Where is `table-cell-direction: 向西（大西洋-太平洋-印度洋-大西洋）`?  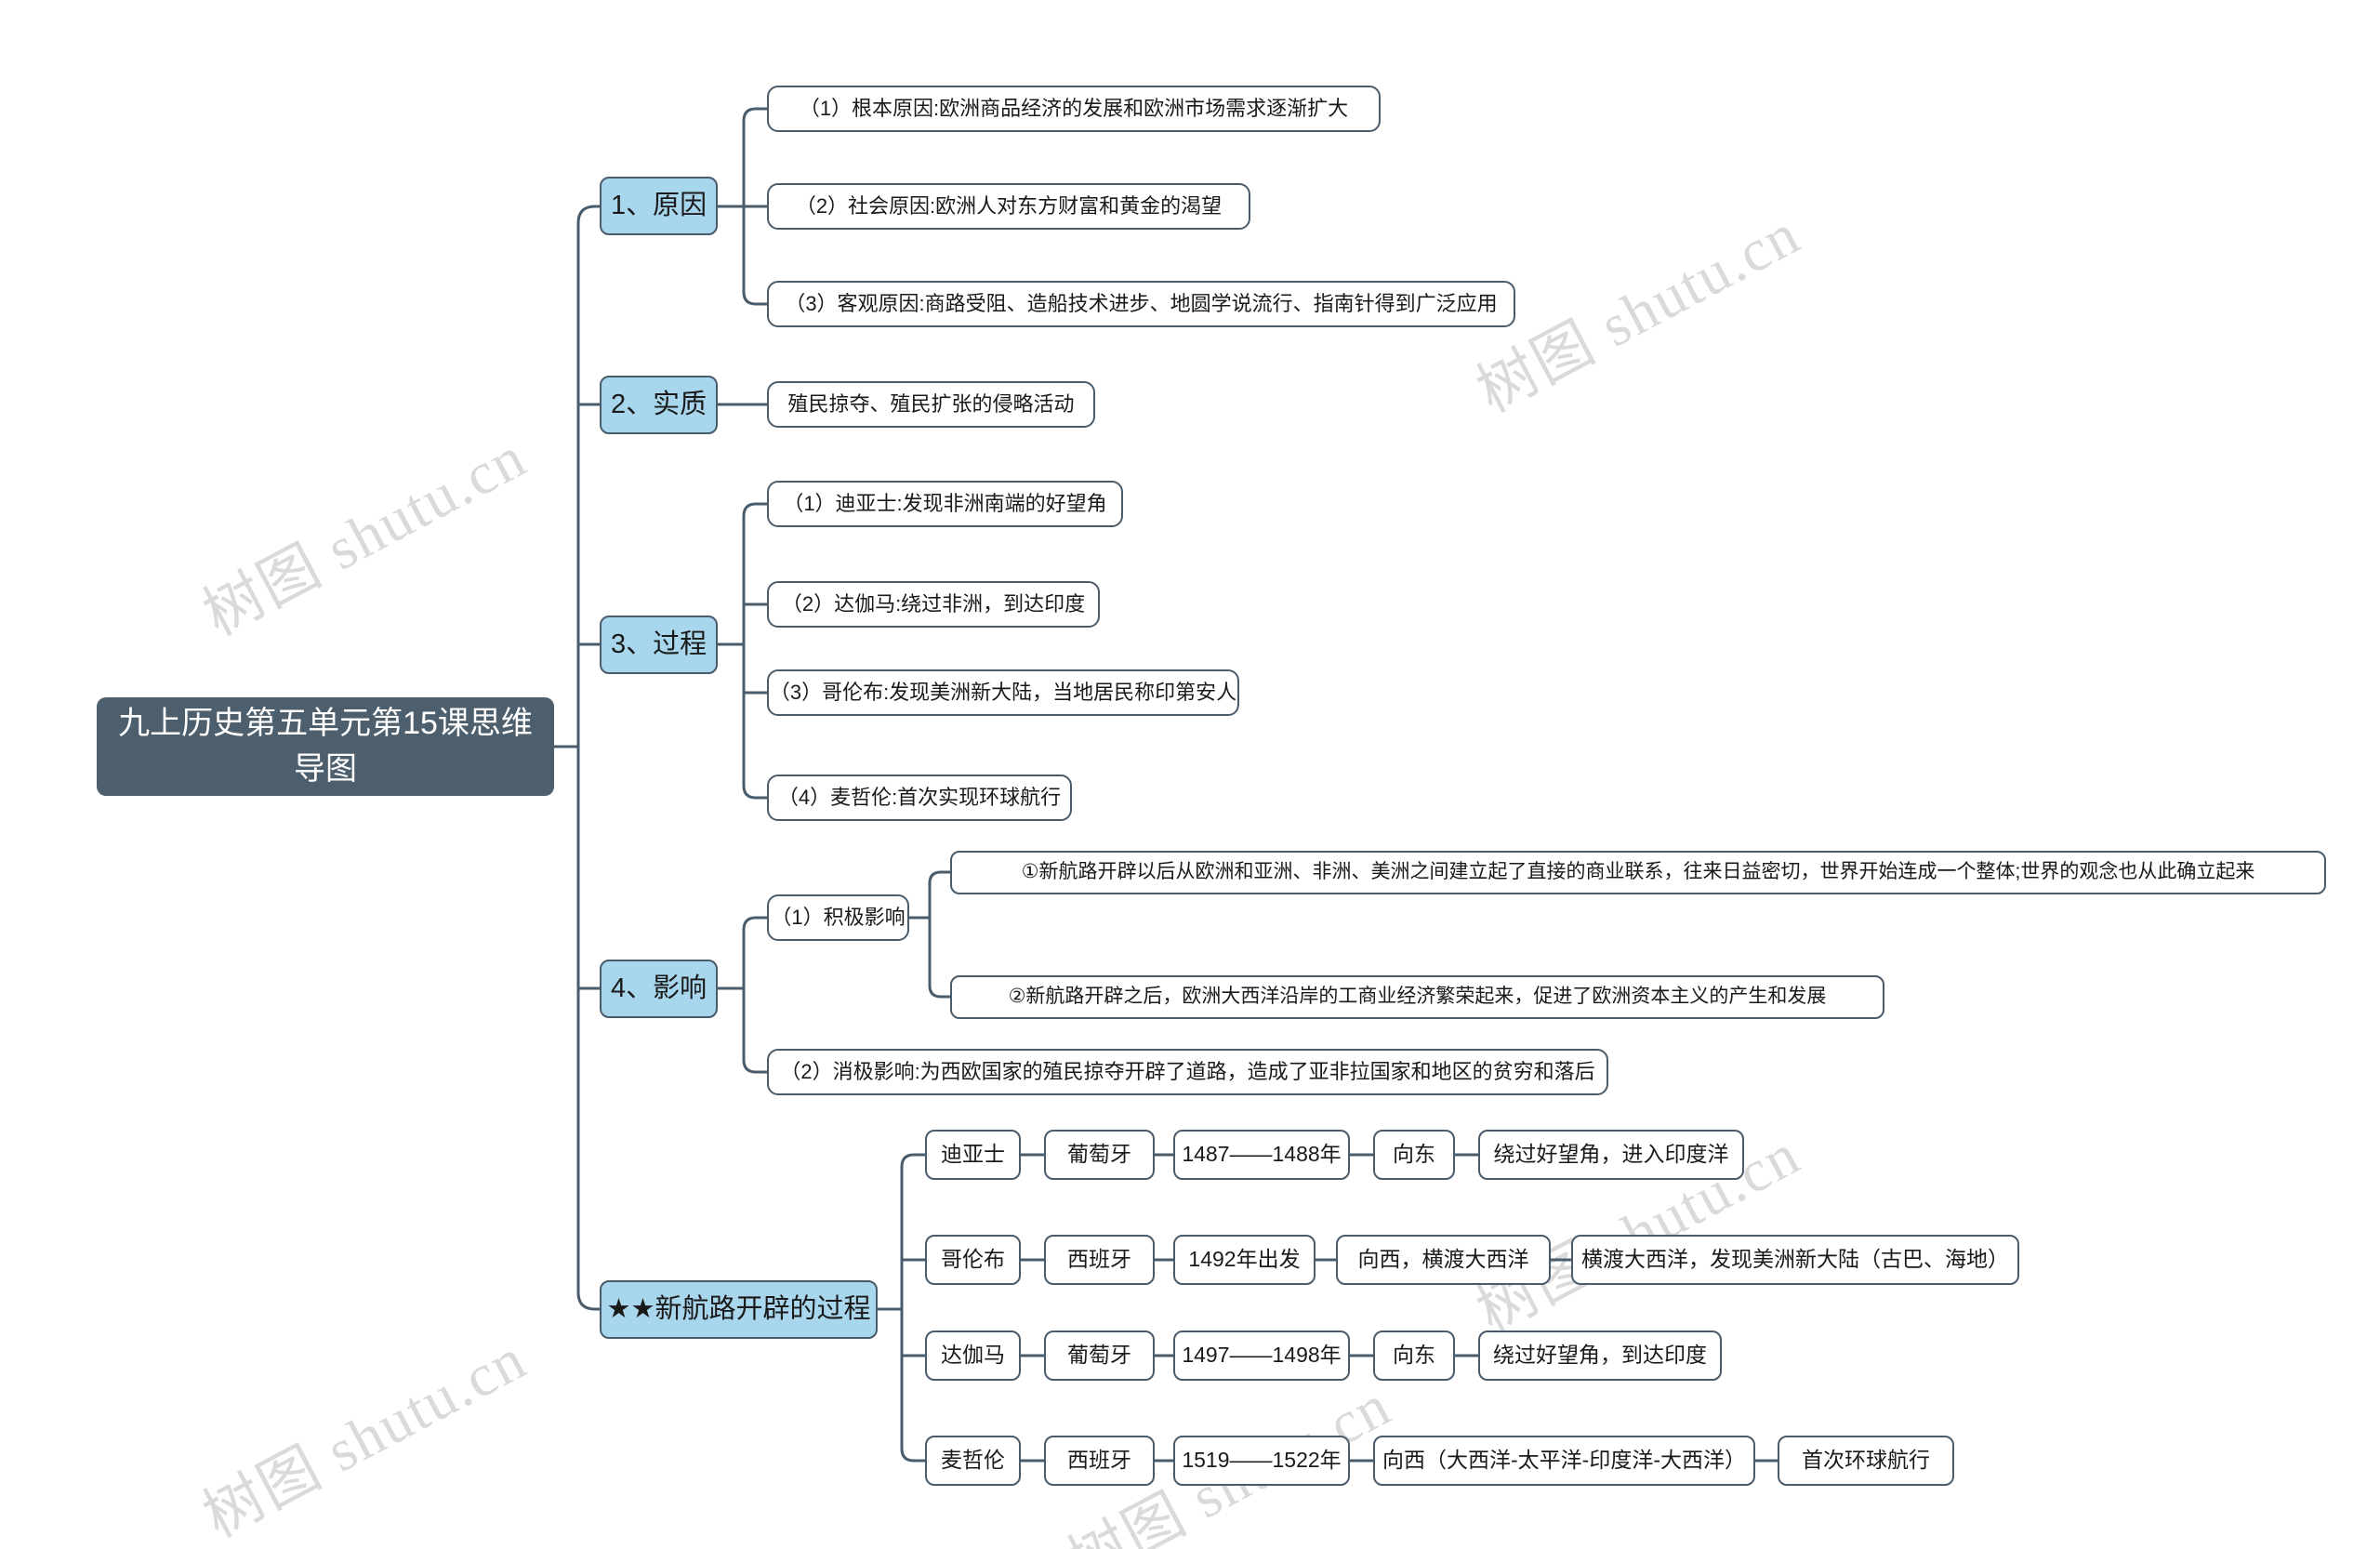 table-cell-direction: 向西（大西洋-太平洋-印度洋-大西洋） is located at coordinates (1564, 1461).